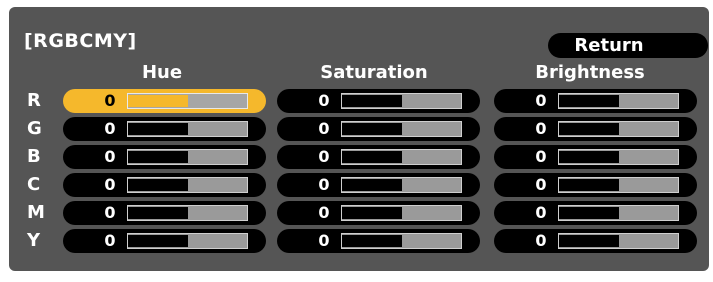 This screenshot has height=282, width=713. I want to click on column-header-hue: Hue, so click(162, 72).